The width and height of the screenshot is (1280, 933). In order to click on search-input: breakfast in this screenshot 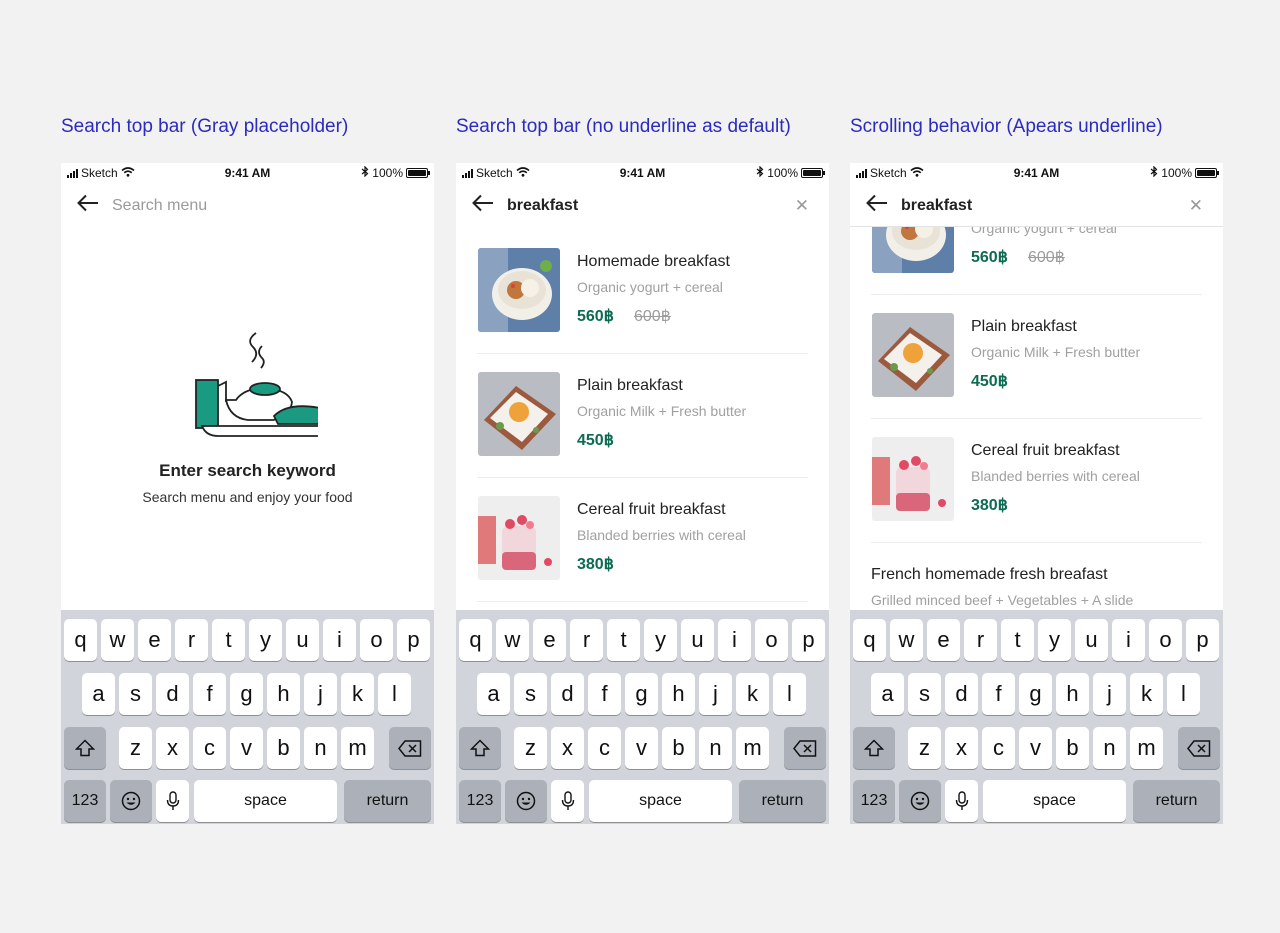, I will do `click(542, 206)`.